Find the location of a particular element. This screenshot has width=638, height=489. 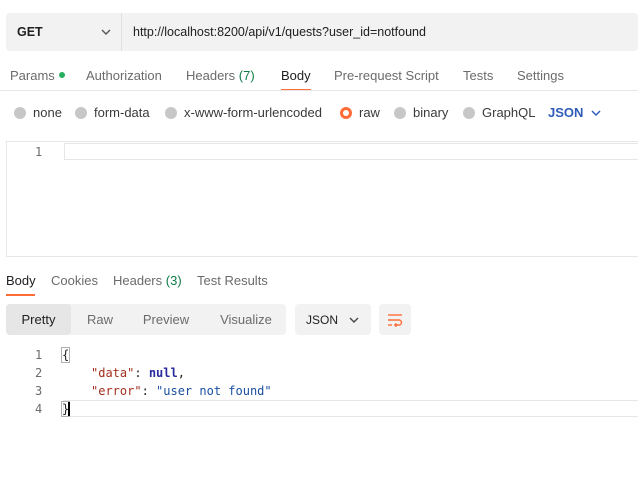

response-format-select: JSON is located at coordinates (333, 319).